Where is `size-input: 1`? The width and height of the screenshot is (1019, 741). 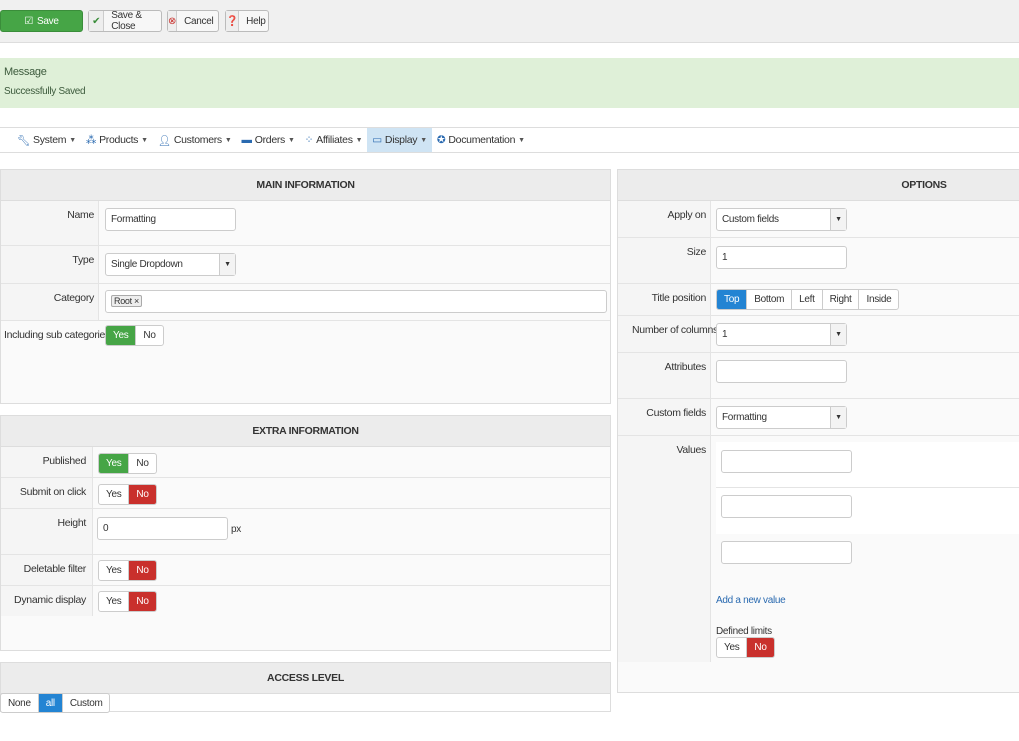 size-input: 1 is located at coordinates (781, 257).